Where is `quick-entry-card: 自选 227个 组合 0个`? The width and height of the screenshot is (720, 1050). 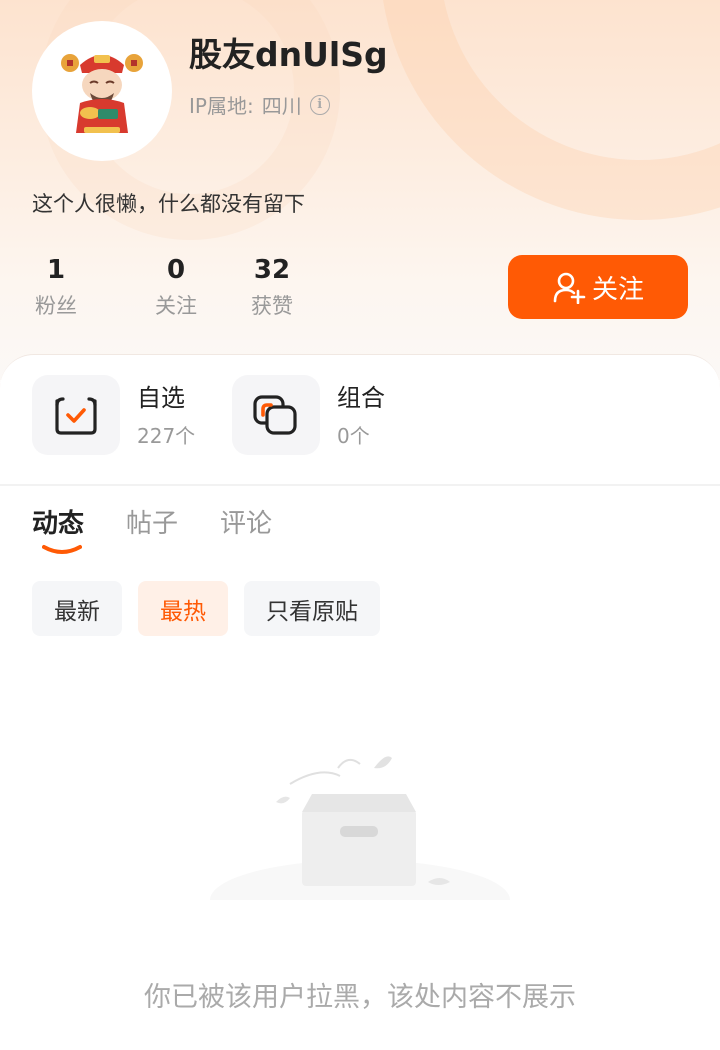
quick-entry-card: 自选 227个 组合 0个 is located at coordinates (360, 419).